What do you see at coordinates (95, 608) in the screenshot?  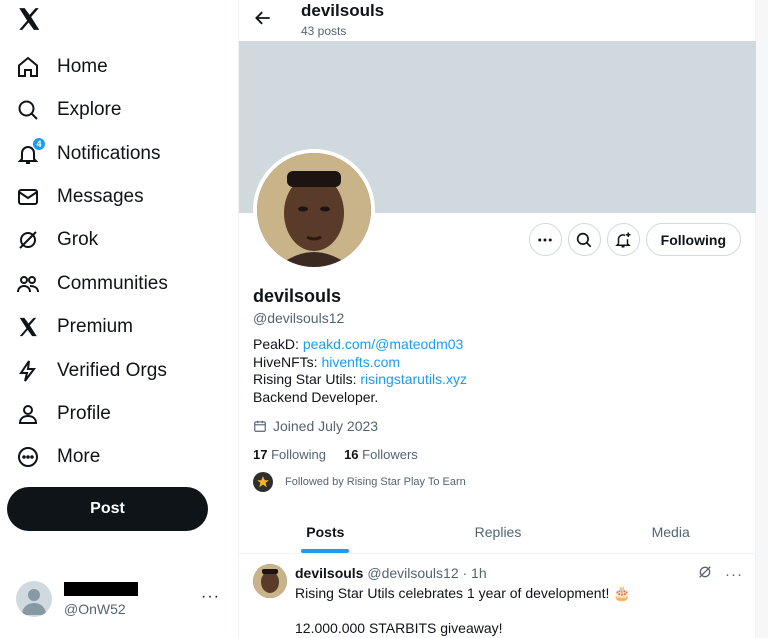 I see `account-handle: @OnW52` at bounding box center [95, 608].